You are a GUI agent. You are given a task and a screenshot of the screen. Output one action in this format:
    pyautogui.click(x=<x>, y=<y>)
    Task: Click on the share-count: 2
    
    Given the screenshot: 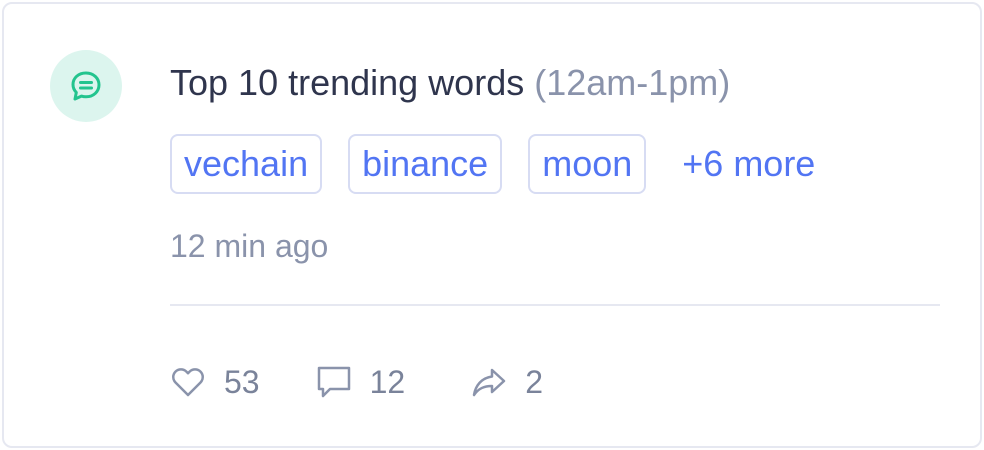 What is the action you would take?
    pyautogui.click(x=534, y=382)
    